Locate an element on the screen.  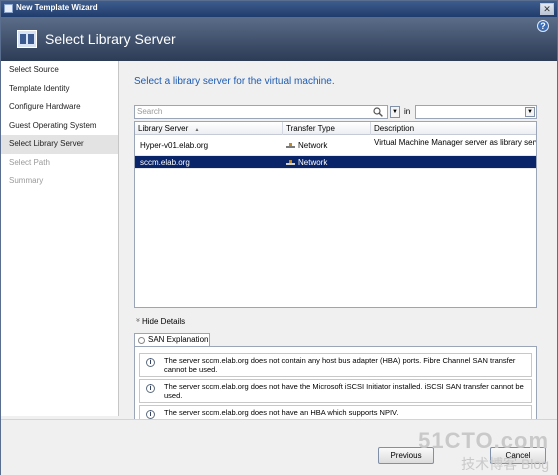
sidebar-item-select-source: Select Source is located at coordinates (59, 70).